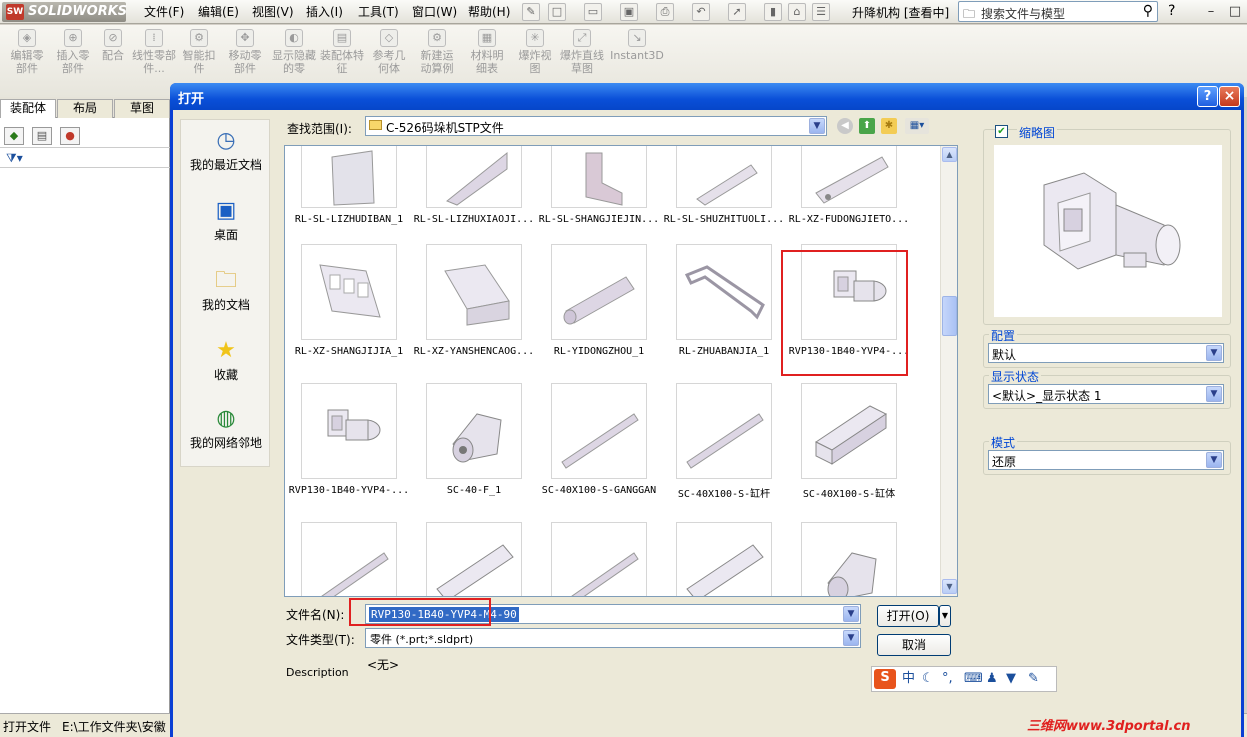 This screenshot has height=737, width=1247. I want to click on dialog-help-button: ?, so click(1207, 96).